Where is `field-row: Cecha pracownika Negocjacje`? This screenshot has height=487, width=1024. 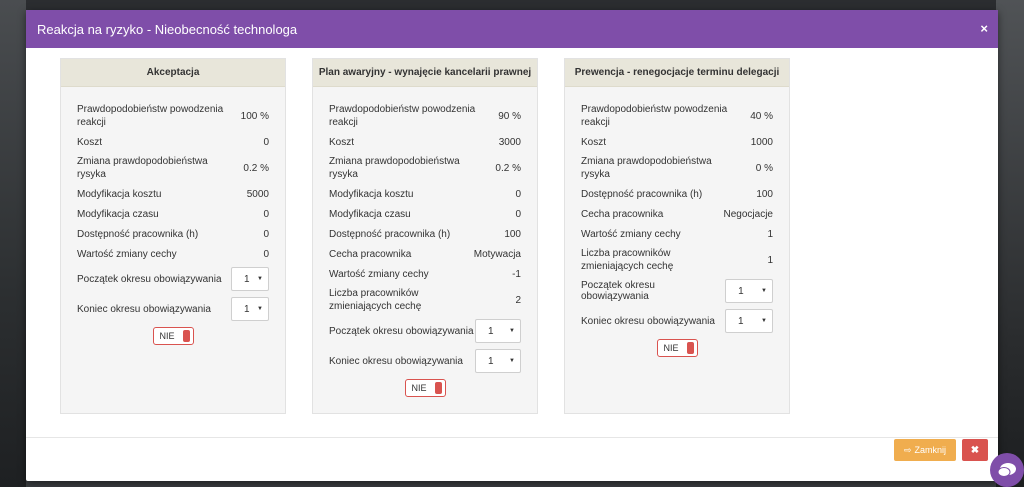
field-row: Cecha pracownika Negocjacje is located at coordinates (677, 214).